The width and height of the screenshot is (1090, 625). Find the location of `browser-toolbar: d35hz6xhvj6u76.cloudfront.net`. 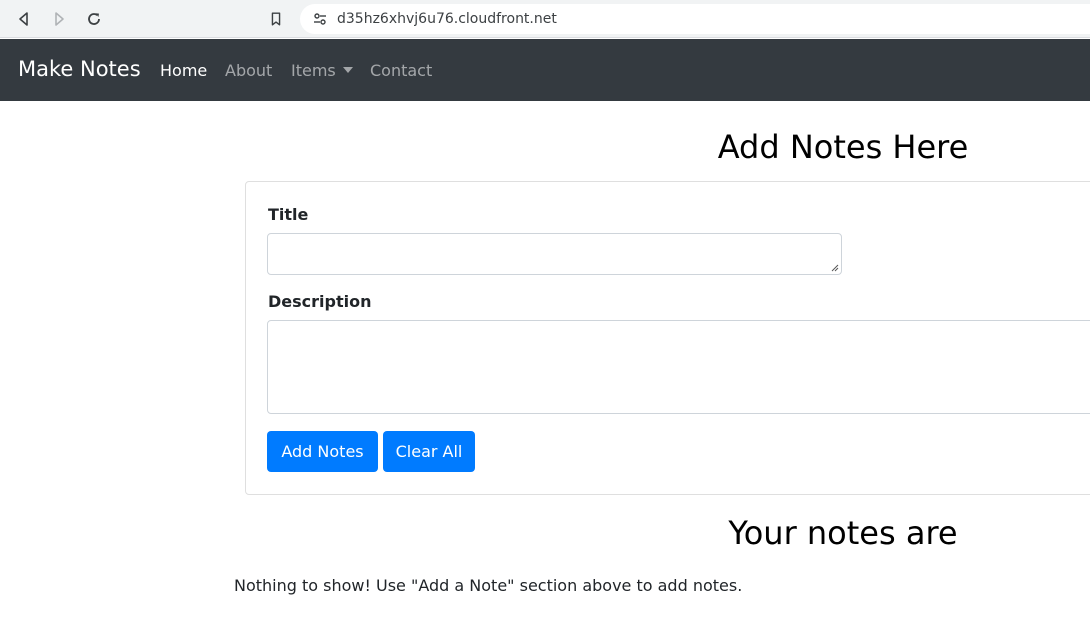

browser-toolbar: d35hz6xhvj6u76.cloudfront.net is located at coordinates (545, 19).